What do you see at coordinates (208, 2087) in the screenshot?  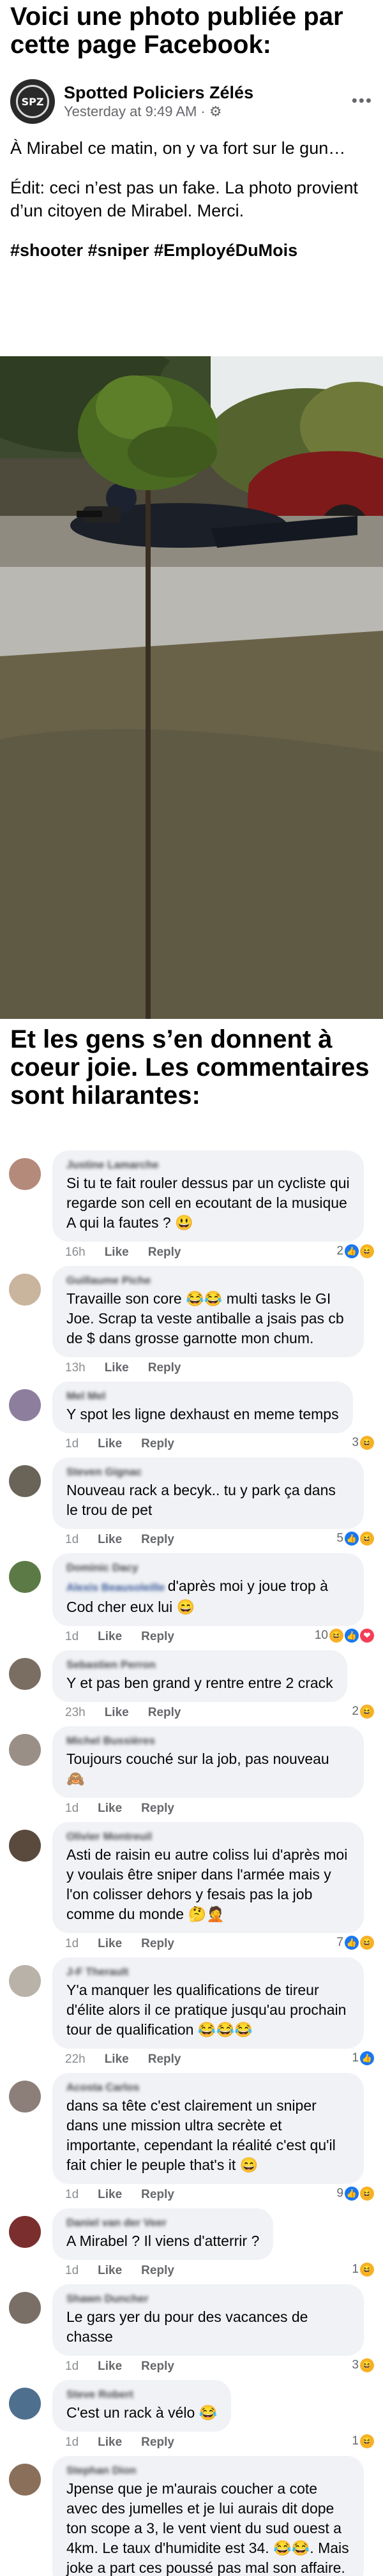 I see `commenter-name: Acosta Carlos` at bounding box center [208, 2087].